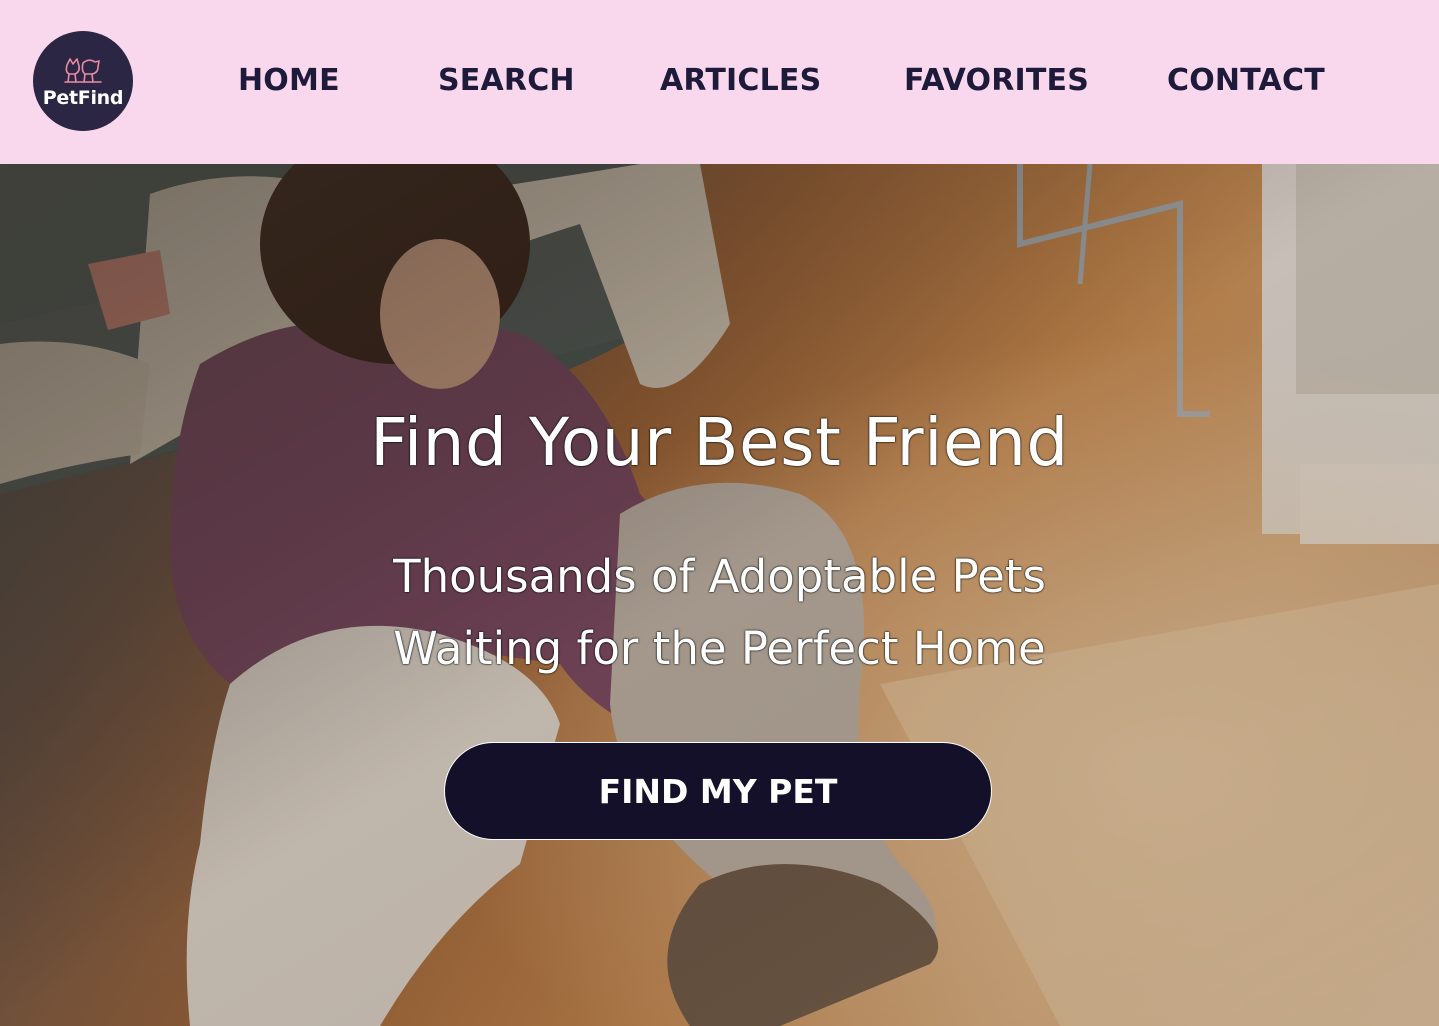 This screenshot has height=1026, width=1439. I want to click on hero-subtitle-line1: Thousands of Adoptable Pets, so click(719, 576).